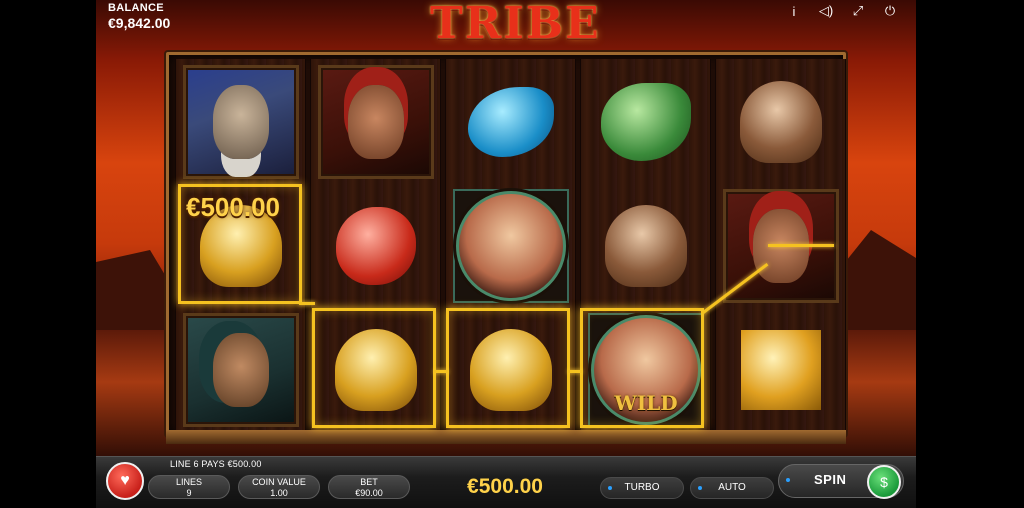 This screenshot has width=1024, height=508. I want to click on chief-portrait, so click(241, 122).